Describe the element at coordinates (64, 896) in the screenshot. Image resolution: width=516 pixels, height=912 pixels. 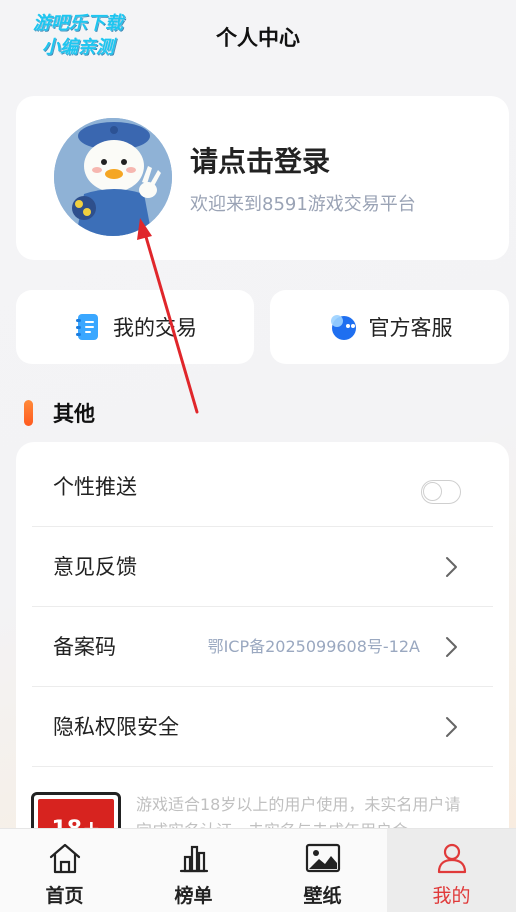
I see `tab-label: 首页` at that location.